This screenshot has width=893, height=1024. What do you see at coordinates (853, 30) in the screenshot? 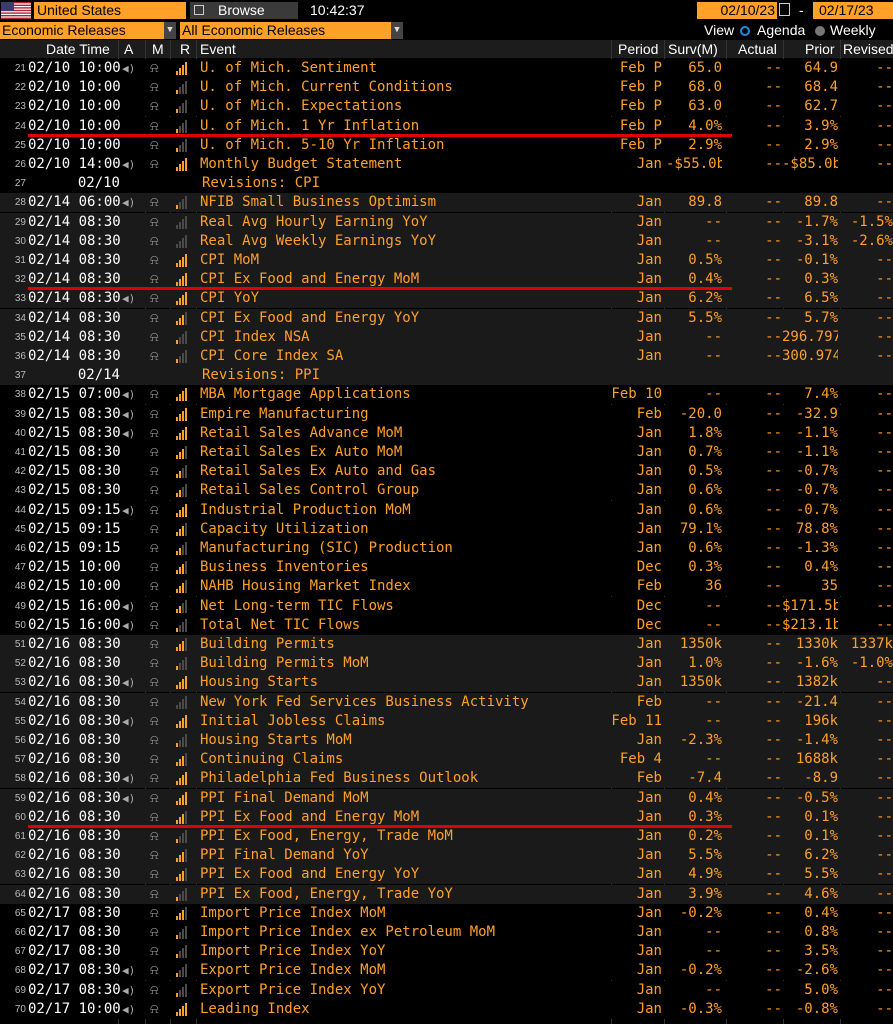
I see `weekly-label: Weekly` at bounding box center [853, 30].